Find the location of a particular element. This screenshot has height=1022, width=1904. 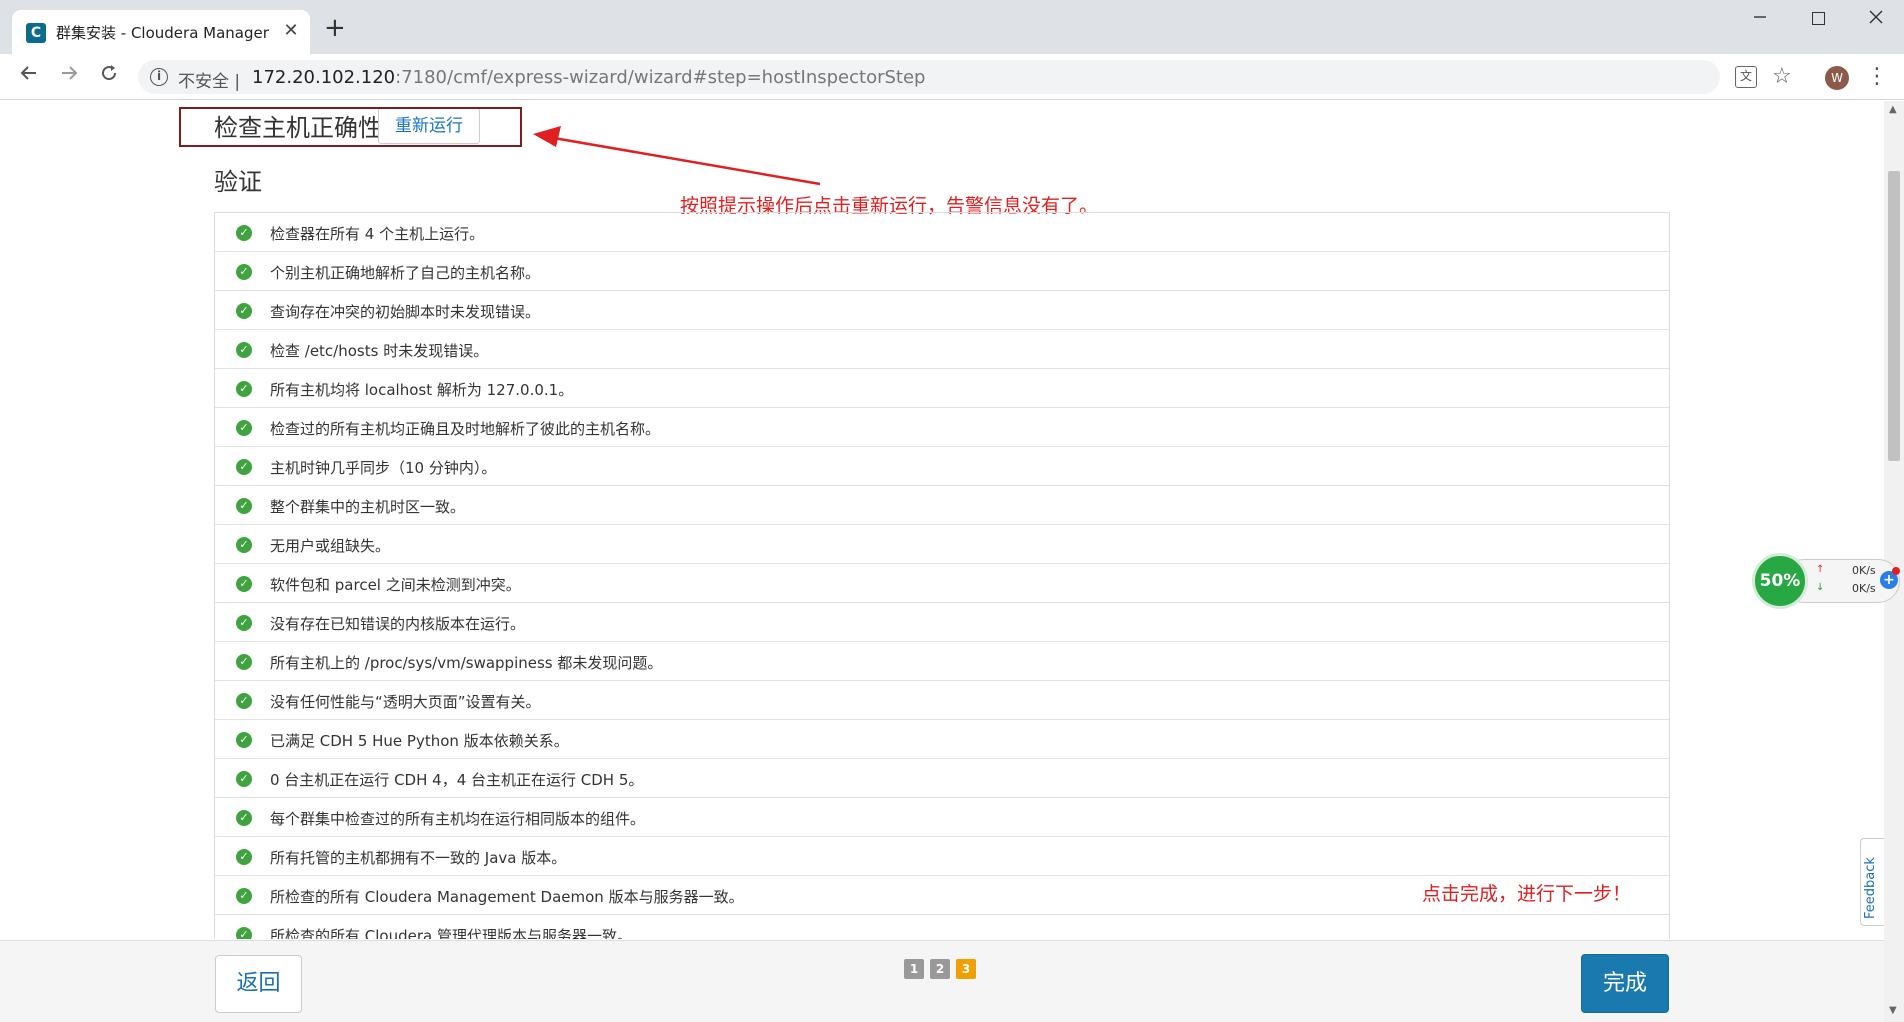

close-icon is located at coordinates (1876, 17).